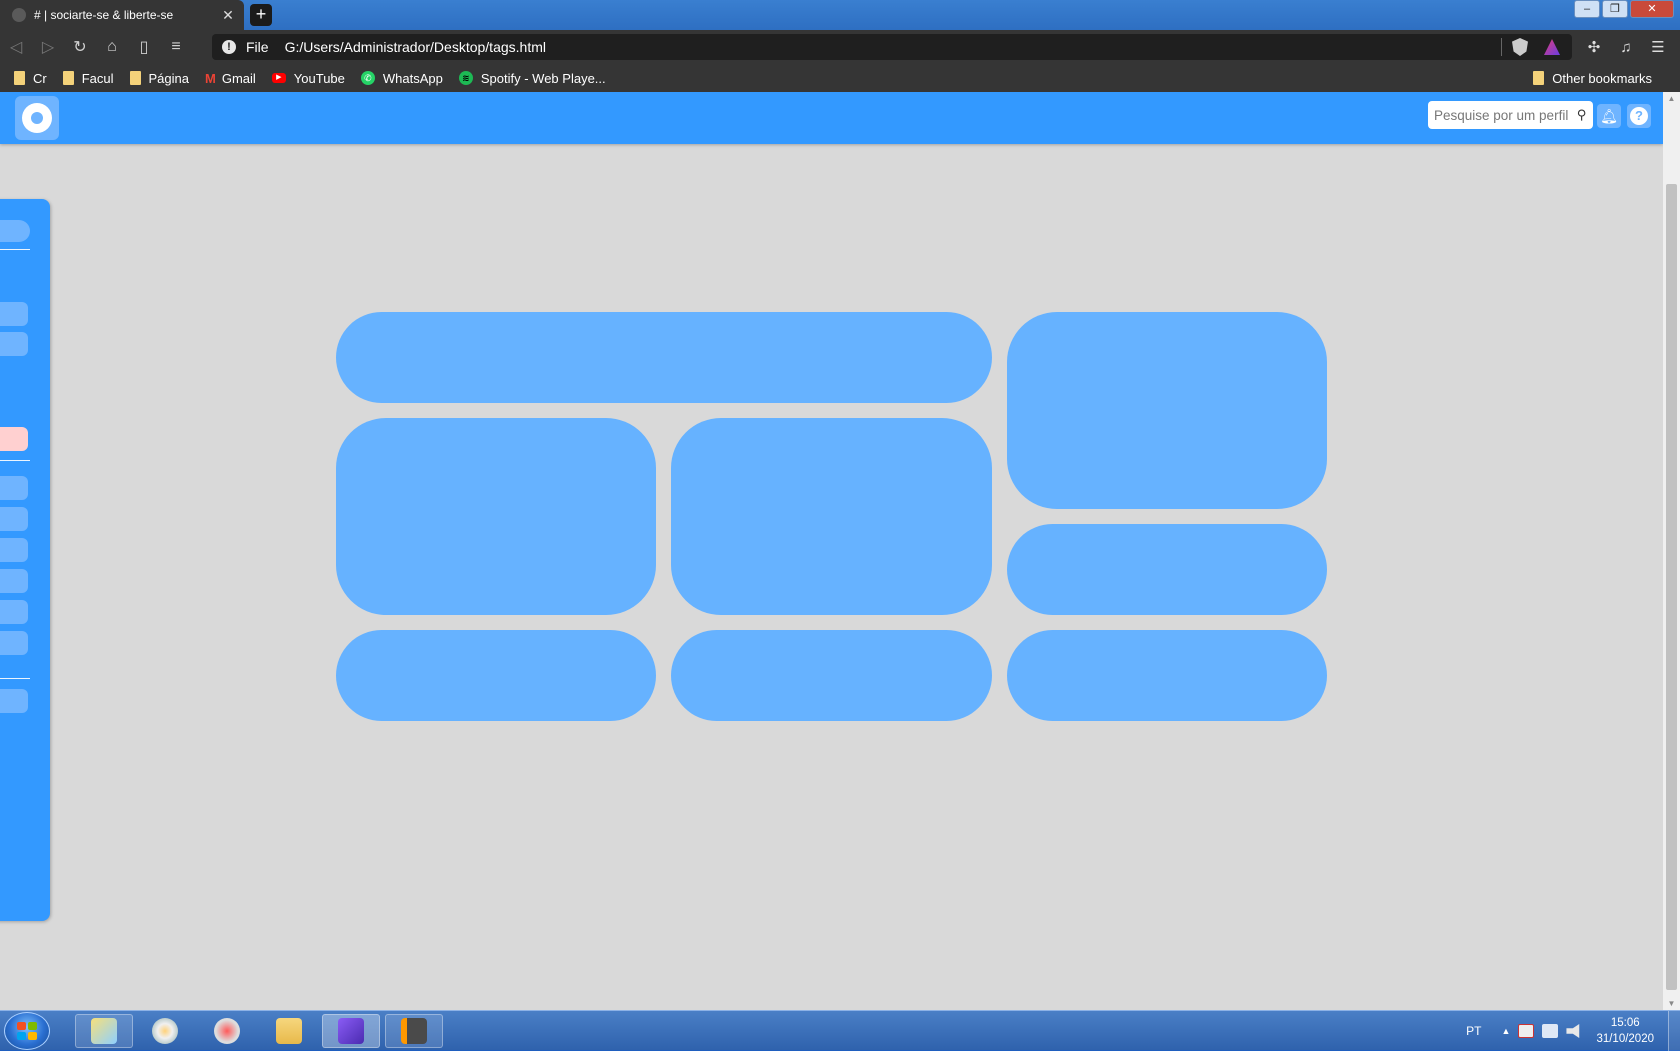 The height and width of the screenshot is (1051, 1680). Describe the element at coordinates (229, 47) in the screenshot. I see `site-info-icon: !` at that location.